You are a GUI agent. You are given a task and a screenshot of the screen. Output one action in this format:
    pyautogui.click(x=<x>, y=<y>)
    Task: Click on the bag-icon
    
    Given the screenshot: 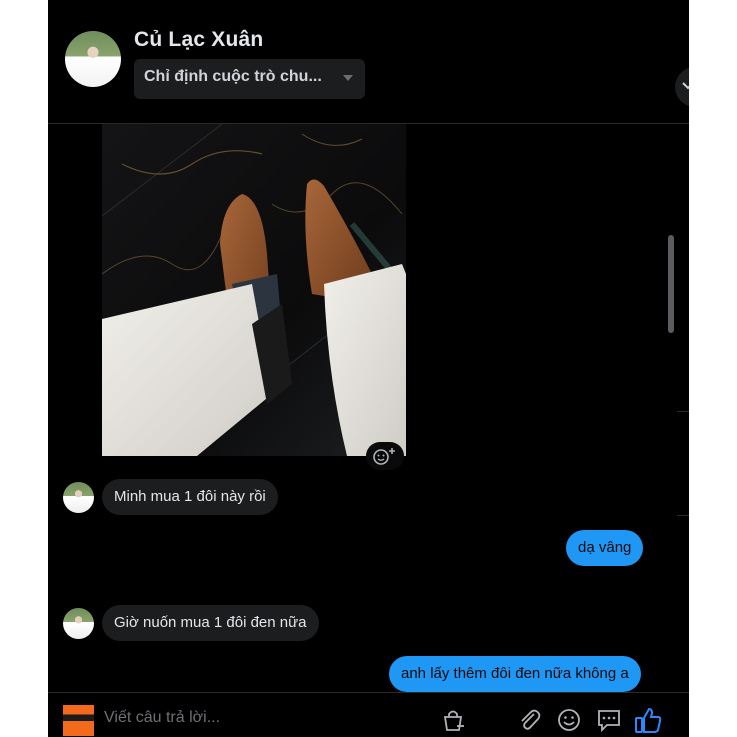 What is the action you would take?
    pyautogui.click(x=453, y=720)
    